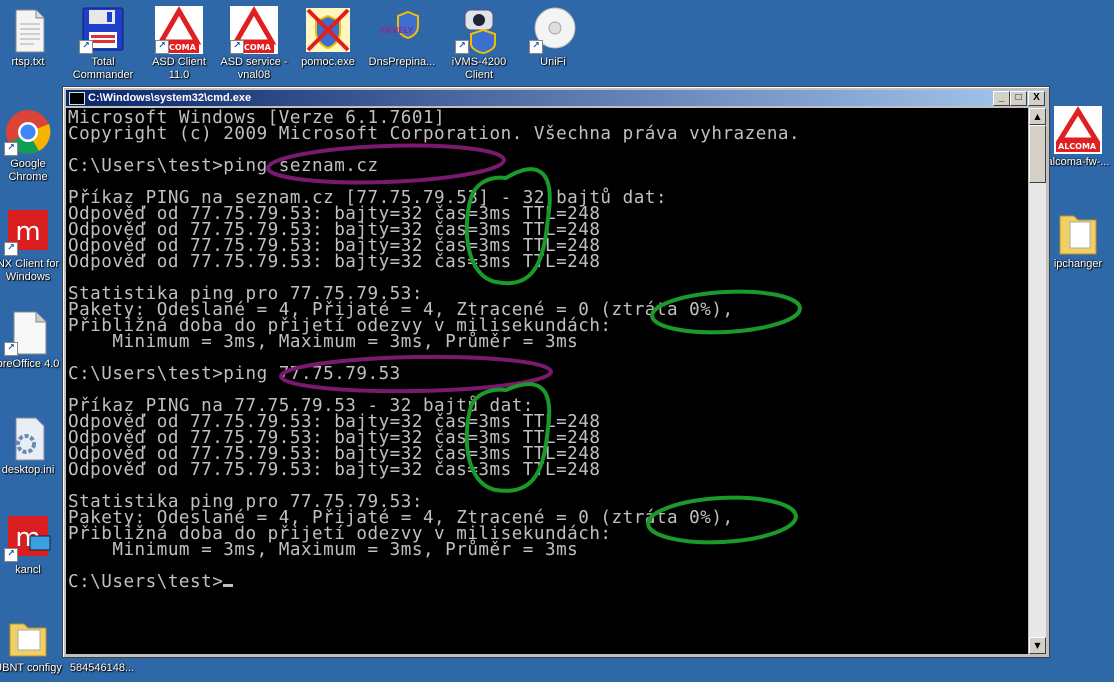 The height and width of the screenshot is (682, 1114). I want to click on desktop-icon-total-commander: ↗ Total Commander, so click(103, 44).